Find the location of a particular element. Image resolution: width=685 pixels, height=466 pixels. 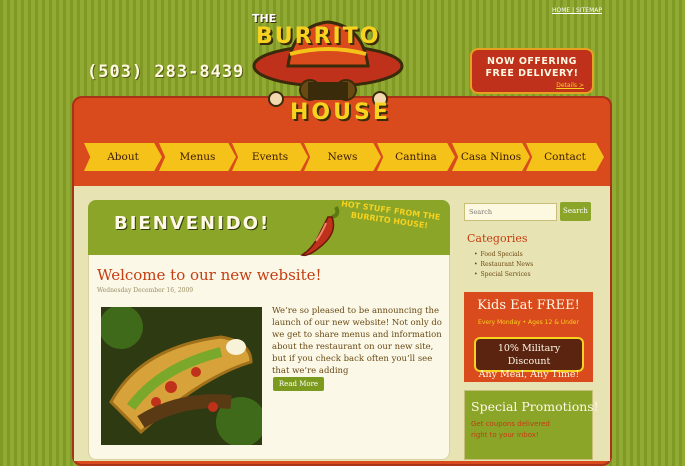

military-line1: 10% Military Discount is located at coordinates (529, 355).